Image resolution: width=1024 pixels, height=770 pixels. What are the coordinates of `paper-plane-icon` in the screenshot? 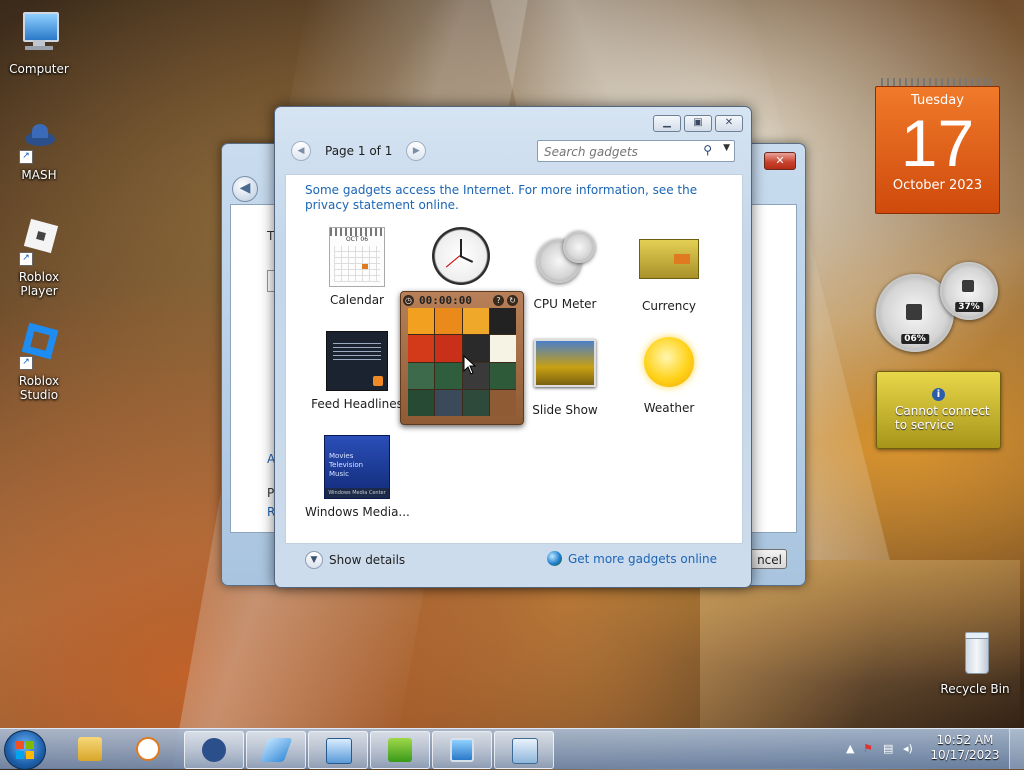 It's located at (276, 750).